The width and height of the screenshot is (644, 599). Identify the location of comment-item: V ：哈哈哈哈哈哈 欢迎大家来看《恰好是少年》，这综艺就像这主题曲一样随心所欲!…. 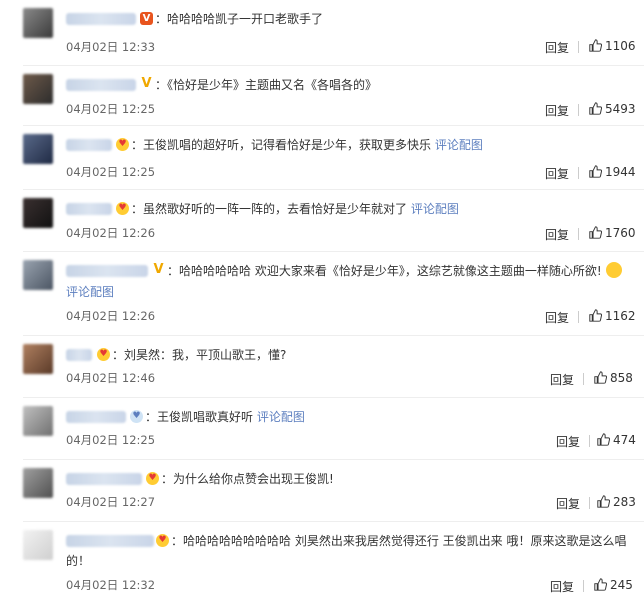
(322, 294).